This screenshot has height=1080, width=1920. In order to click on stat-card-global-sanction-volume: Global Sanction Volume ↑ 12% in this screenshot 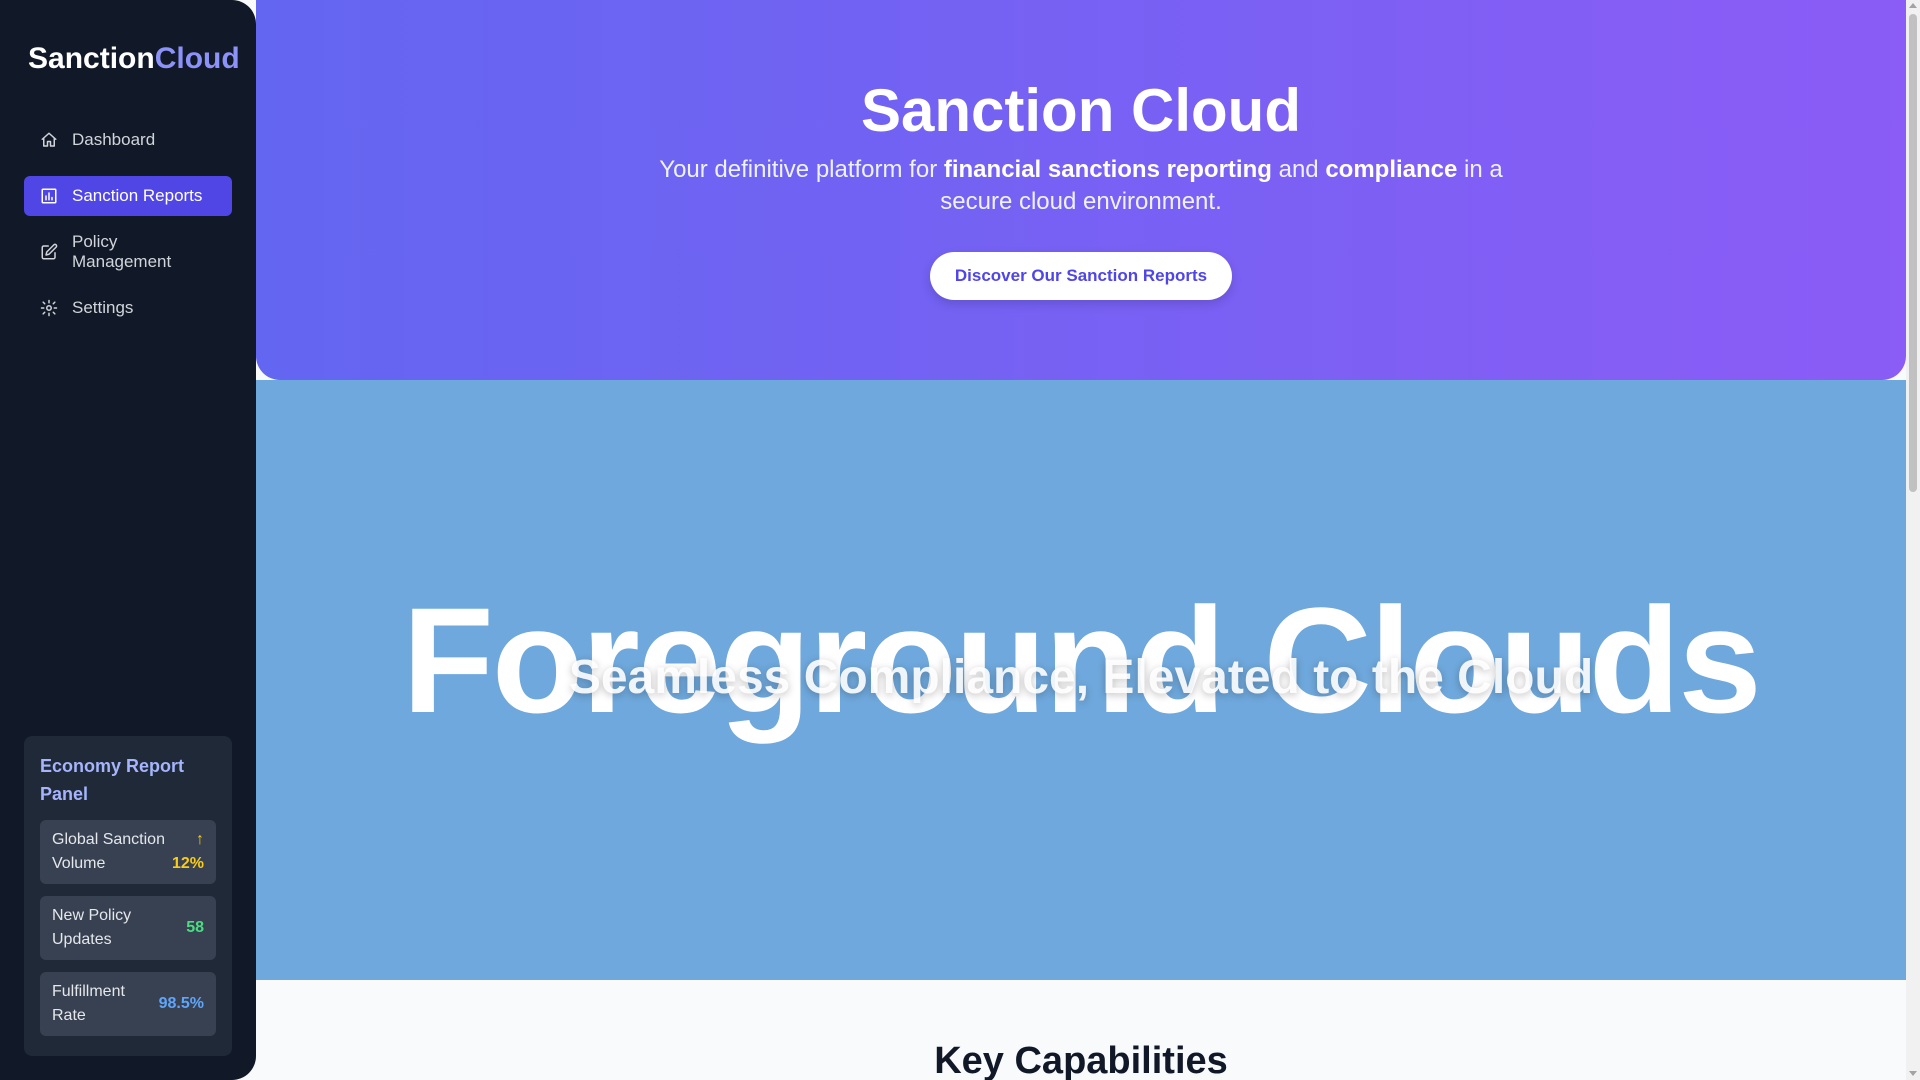, I will do `click(128, 852)`.